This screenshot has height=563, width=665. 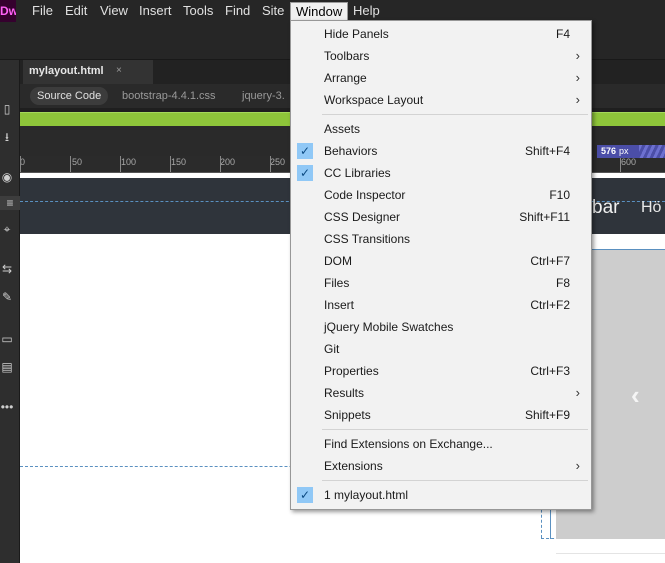 What do you see at coordinates (441, 283) in the screenshot?
I see `menu-item-files: Files F8` at bounding box center [441, 283].